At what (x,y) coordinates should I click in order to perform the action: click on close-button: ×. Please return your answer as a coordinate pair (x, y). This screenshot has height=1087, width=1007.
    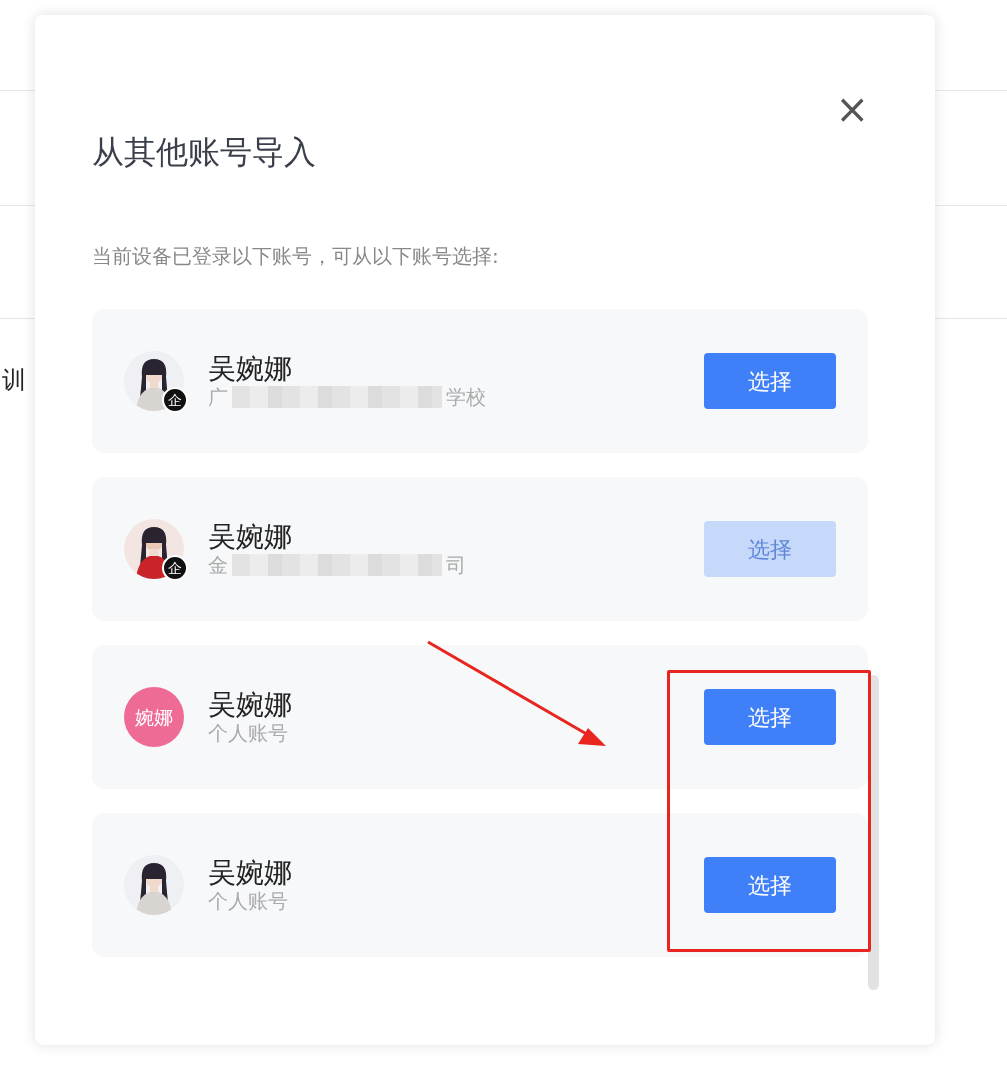
    Looking at the image, I should click on (852, 109).